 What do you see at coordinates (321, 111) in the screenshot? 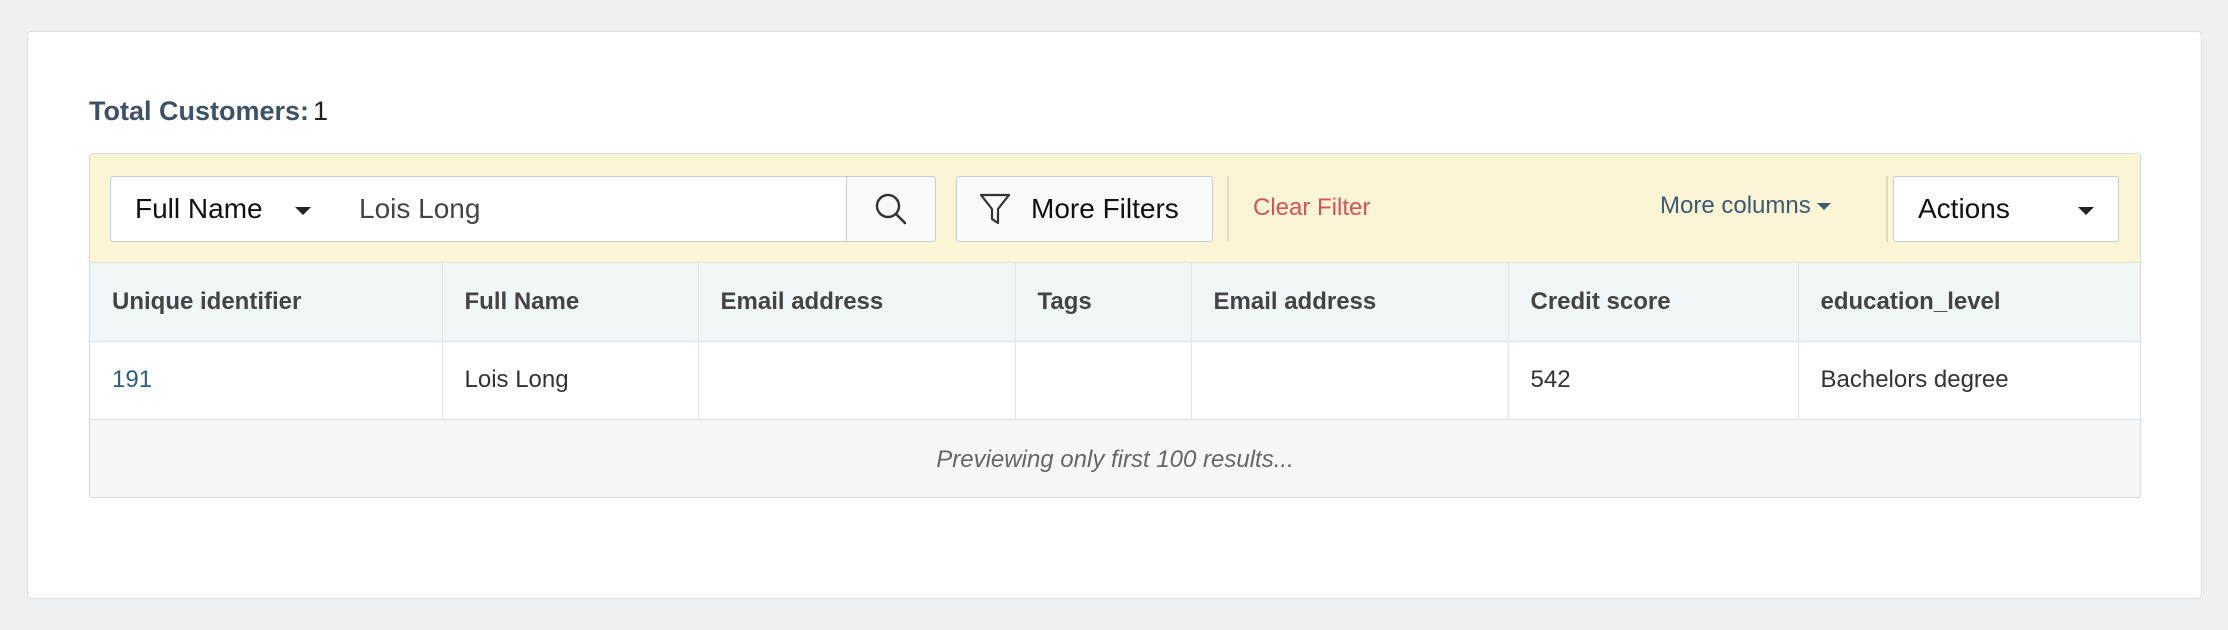
I see `total-customers-count: 1` at bounding box center [321, 111].